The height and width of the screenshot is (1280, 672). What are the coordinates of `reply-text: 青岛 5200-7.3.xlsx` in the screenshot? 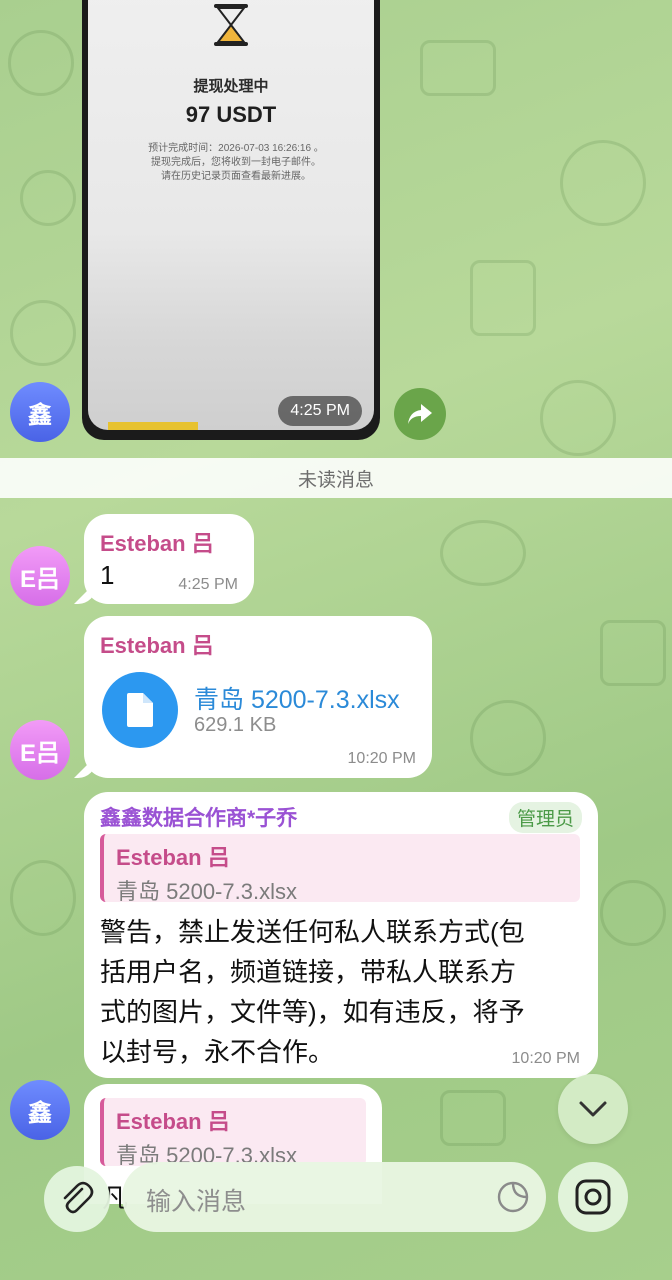 It's located at (206, 891).